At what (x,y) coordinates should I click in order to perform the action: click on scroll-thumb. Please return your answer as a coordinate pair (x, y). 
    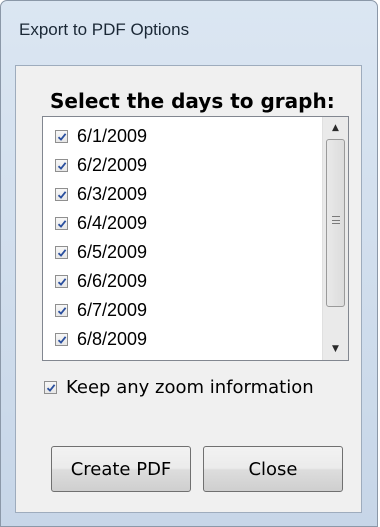
    Looking at the image, I should click on (335, 223).